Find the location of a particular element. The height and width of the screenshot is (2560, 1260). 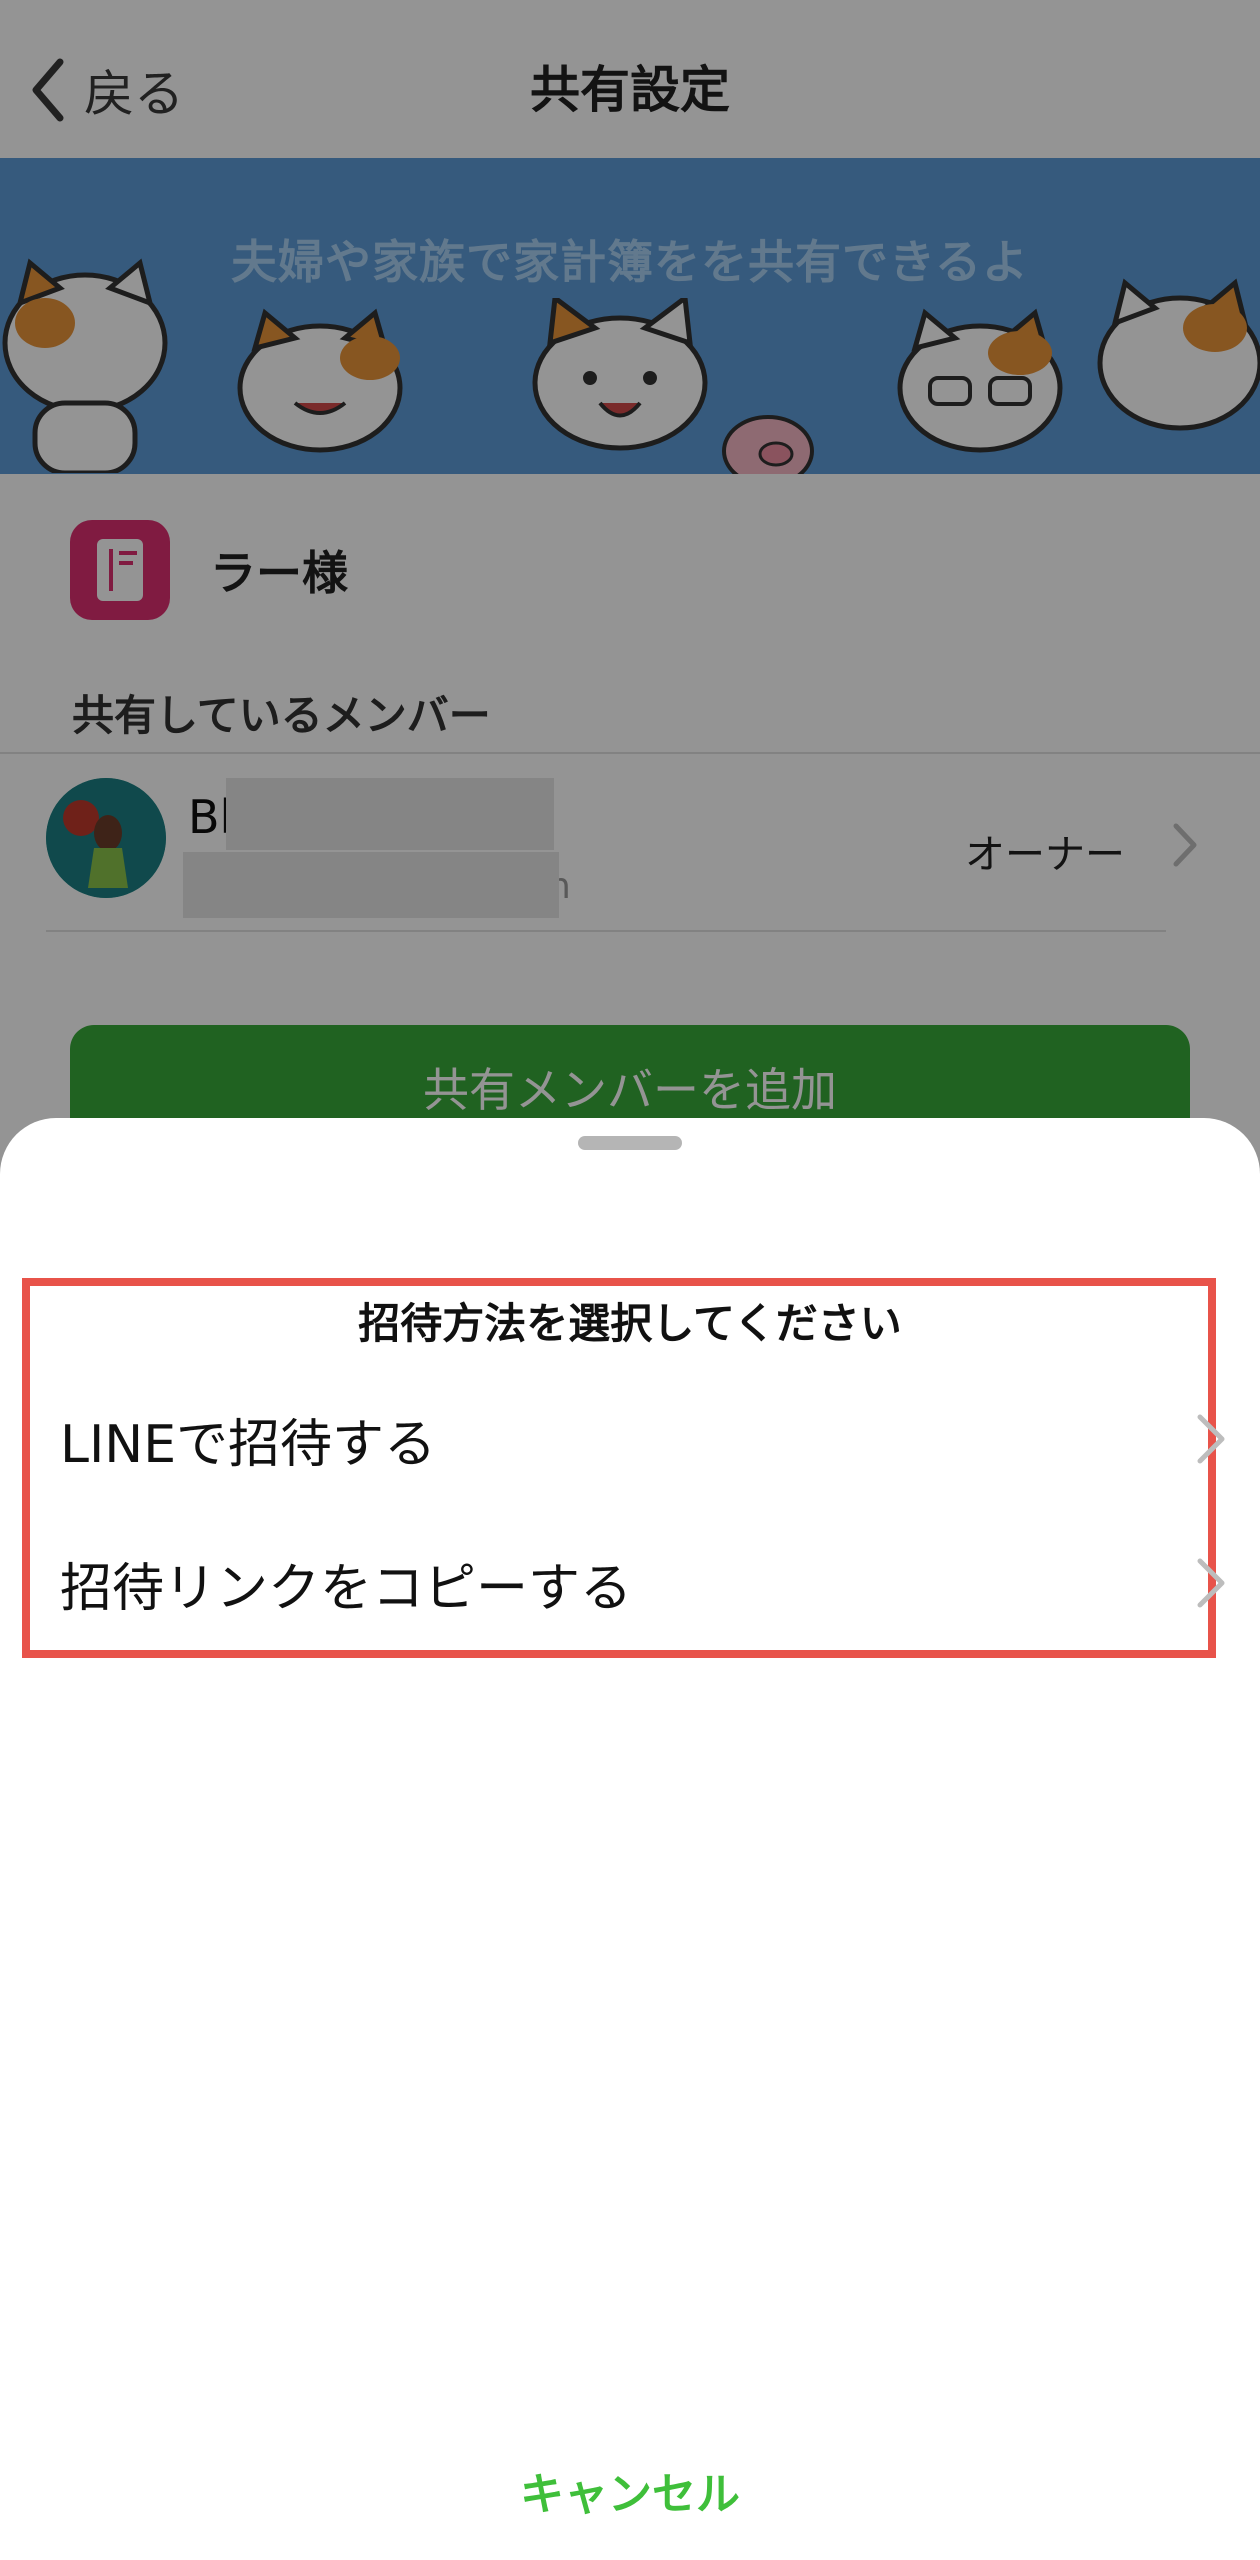

option-label: 招待リンクをコピーする is located at coordinates (346, 1588).